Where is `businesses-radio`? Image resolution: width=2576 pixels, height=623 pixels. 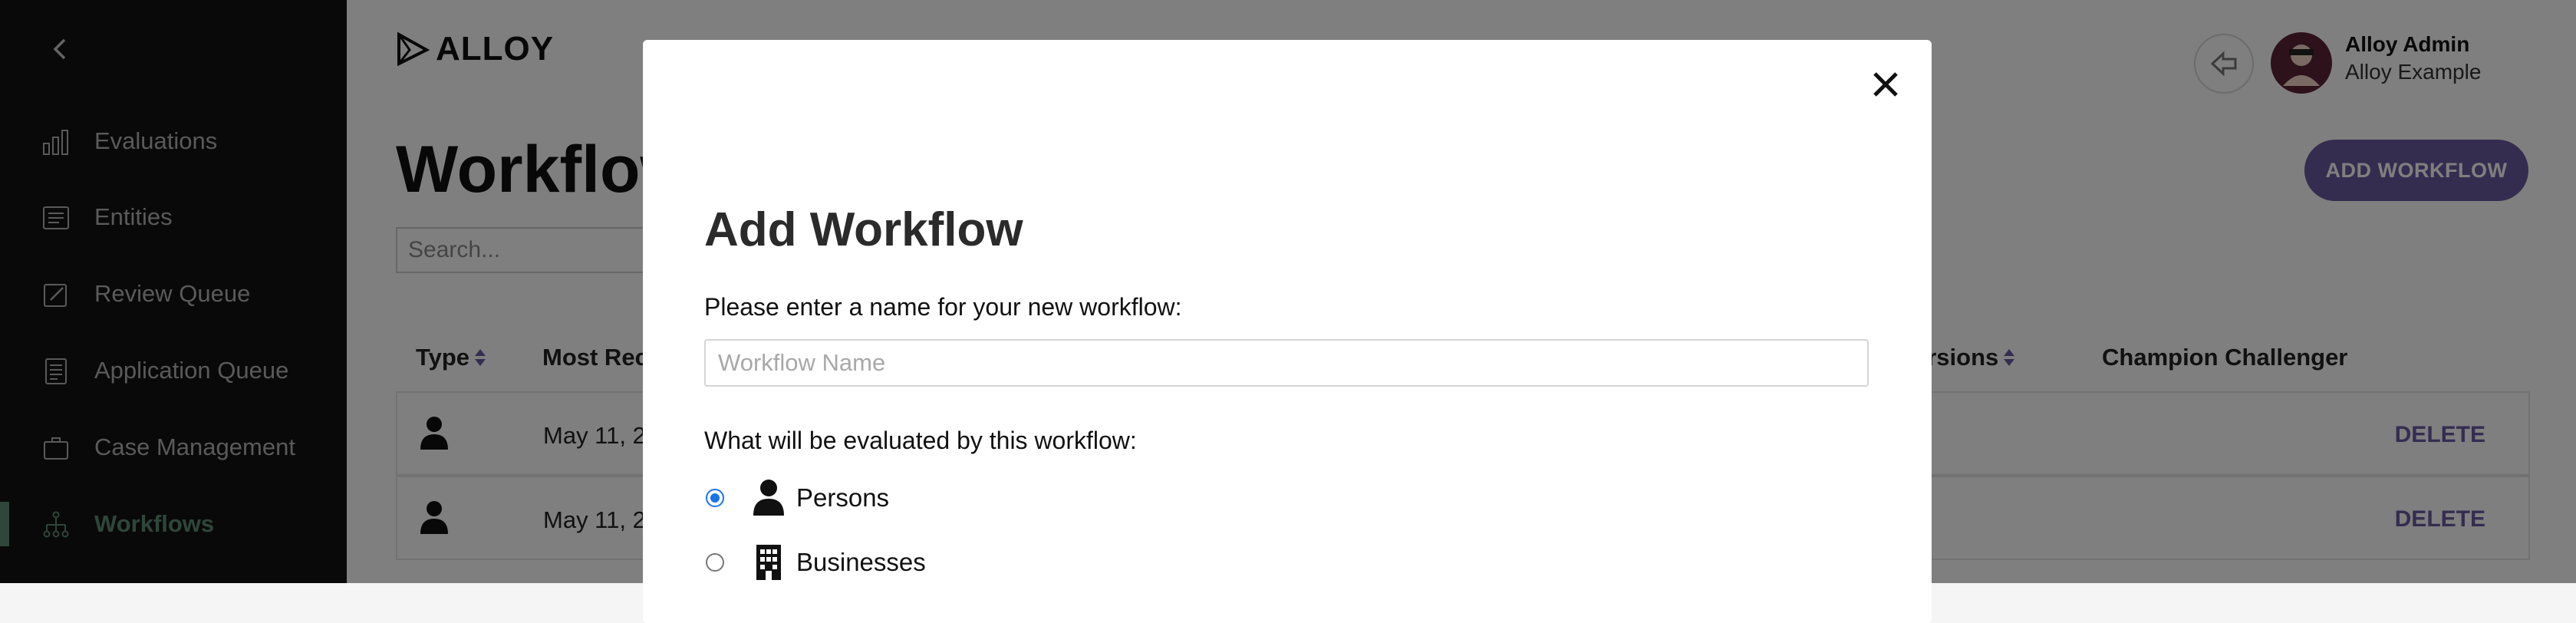 businesses-radio is located at coordinates (715, 563).